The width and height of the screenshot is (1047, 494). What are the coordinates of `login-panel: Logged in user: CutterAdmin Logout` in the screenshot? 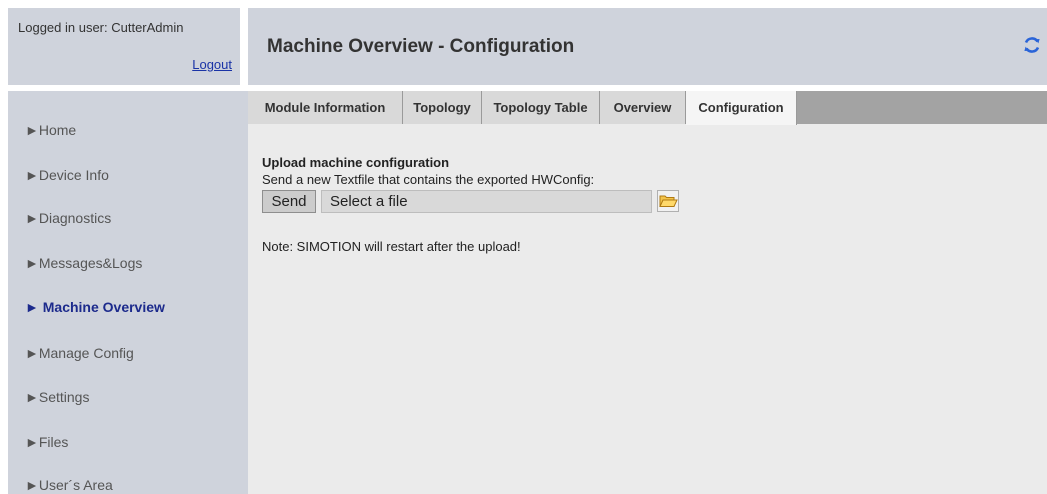 It's located at (124, 46).